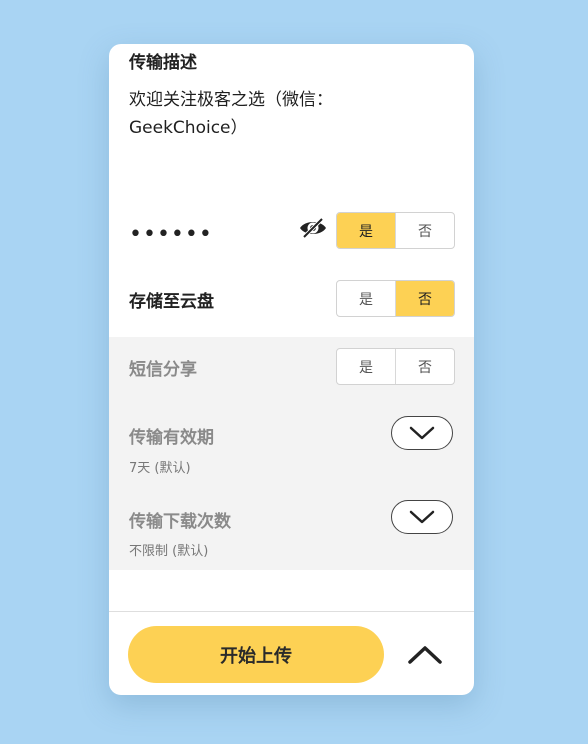  I want to click on password-toggle-yes: 是, so click(366, 230).